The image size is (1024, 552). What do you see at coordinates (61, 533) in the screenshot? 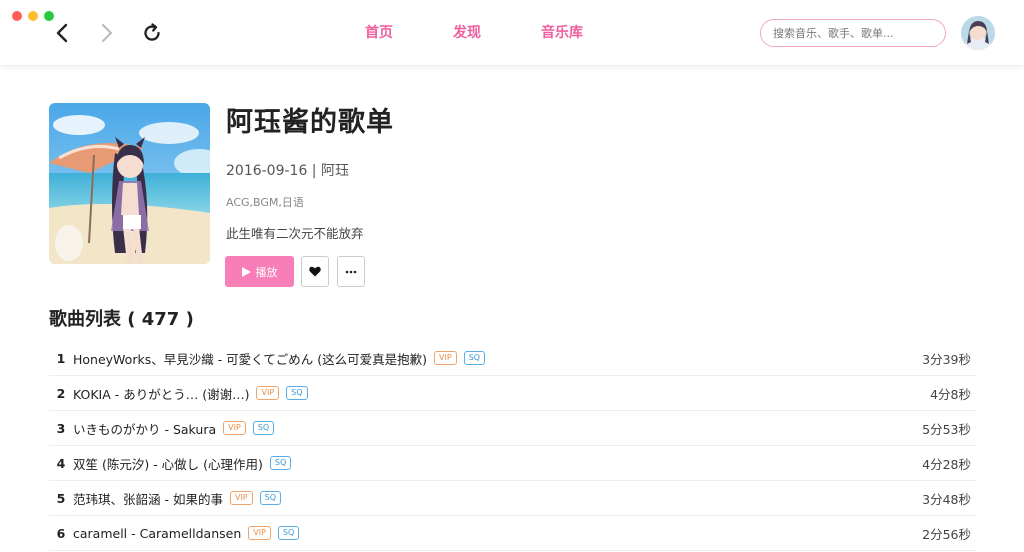
I see `song-number: 6` at bounding box center [61, 533].